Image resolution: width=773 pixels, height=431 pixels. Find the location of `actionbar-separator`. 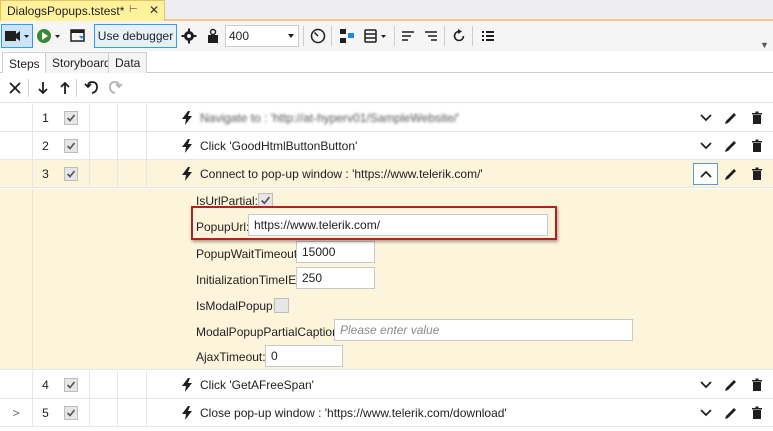

actionbar-separator is located at coordinates (28, 88).